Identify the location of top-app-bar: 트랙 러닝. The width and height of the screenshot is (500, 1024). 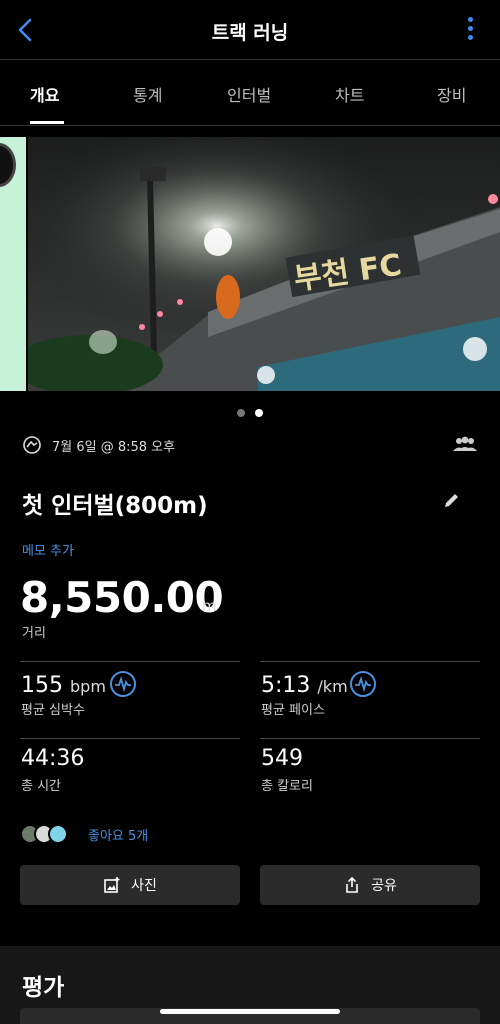
(250, 30).